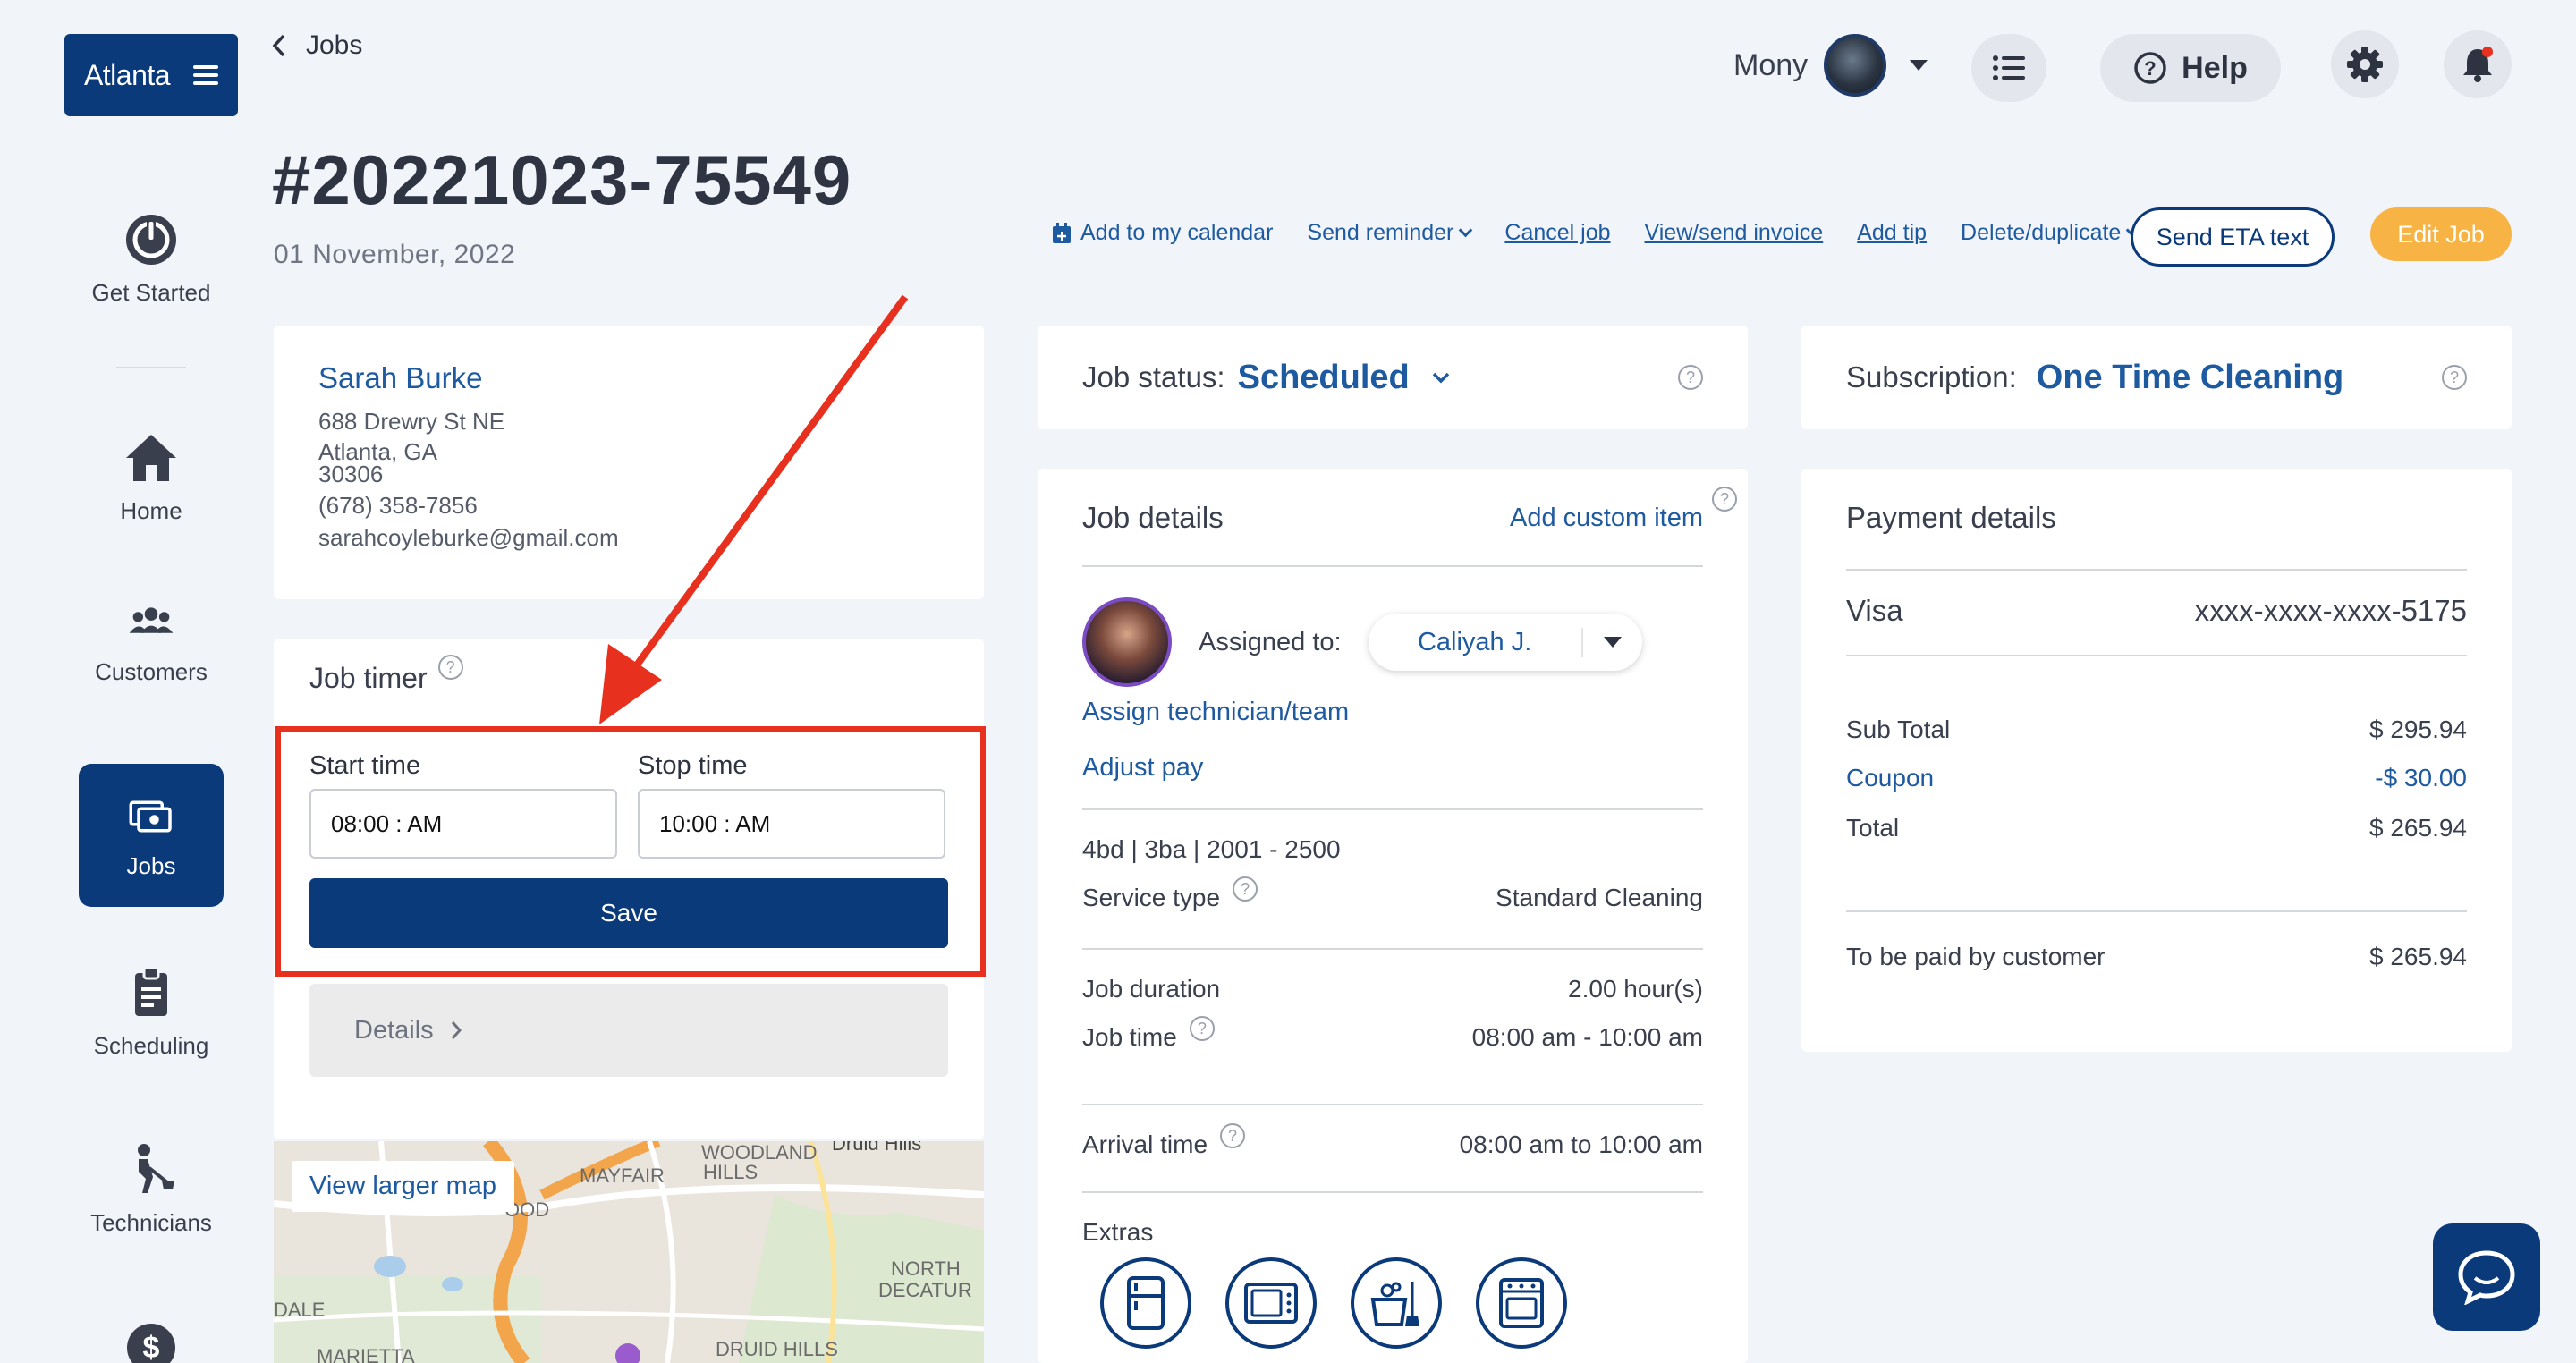 Image resolution: width=2576 pixels, height=1363 pixels. Describe the element at coordinates (334, 45) in the screenshot. I see `back-label: Jobs` at that location.